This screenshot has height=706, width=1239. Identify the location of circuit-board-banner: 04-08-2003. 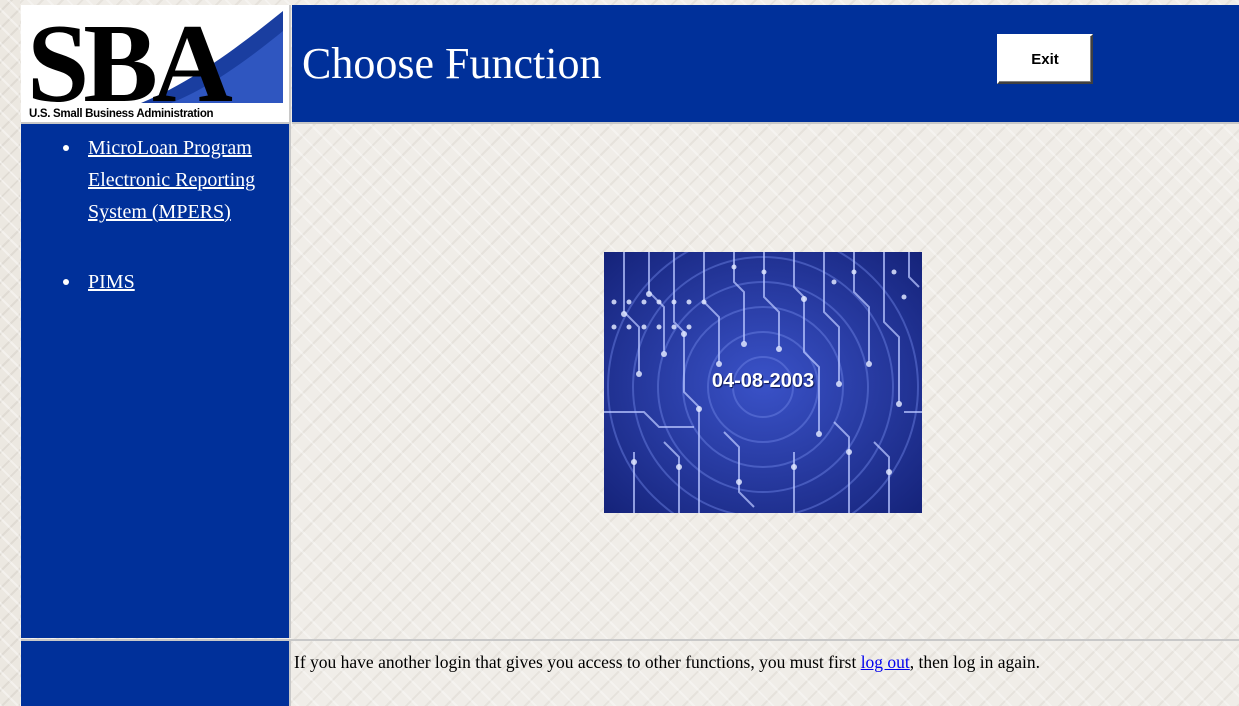
(763, 382).